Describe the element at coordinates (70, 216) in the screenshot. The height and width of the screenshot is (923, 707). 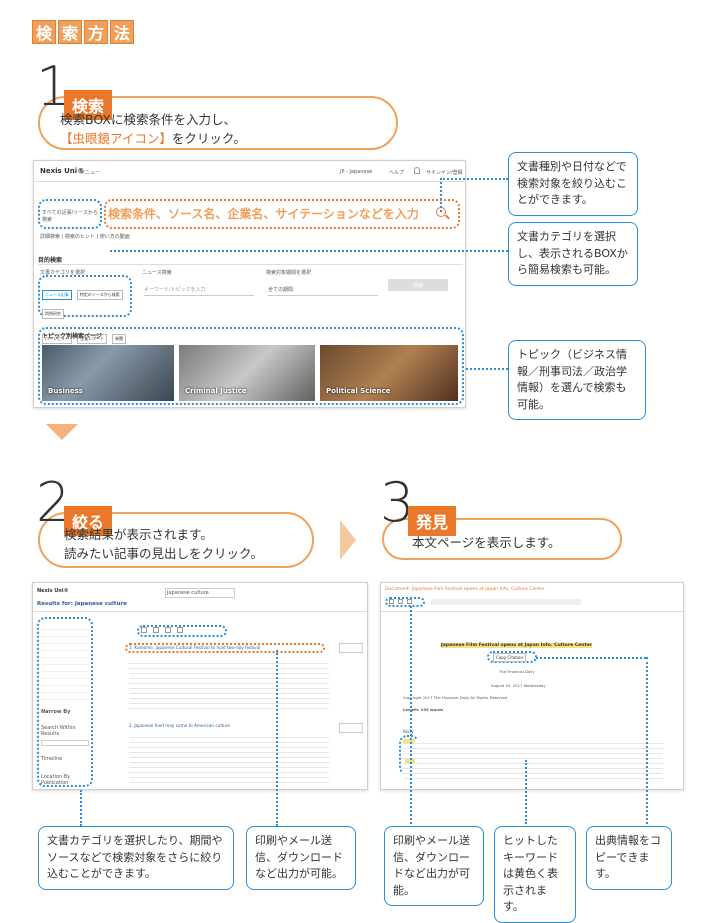
I see `search-scope-select: すべての記事/ソースから検索` at that location.